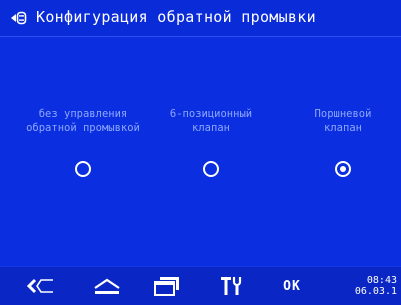 The width and height of the screenshot is (401, 305). What do you see at coordinates (211, 142) in the screenshot?
I see `option-6-position-valve: 6-позиционный клапан` at bounding box center [211, 142].